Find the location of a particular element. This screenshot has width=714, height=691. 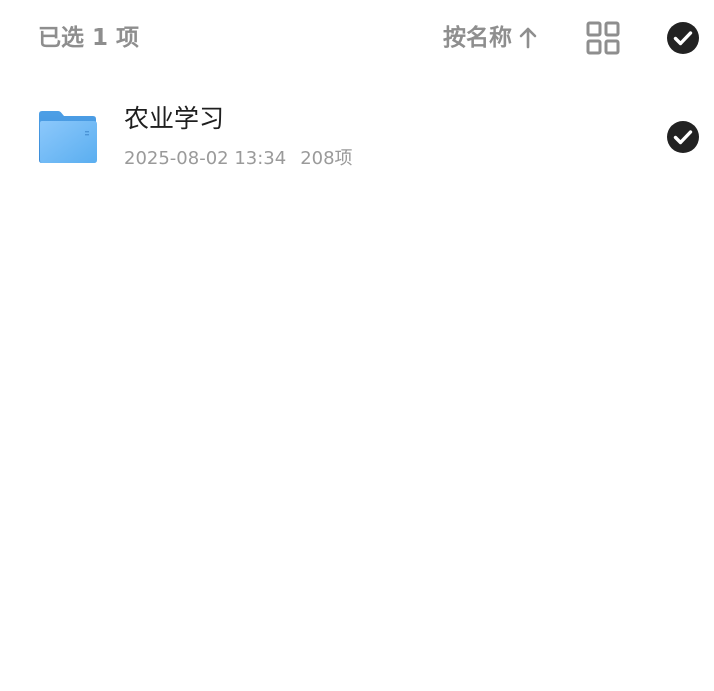

select-all-button is located at coordinates (683, 38).